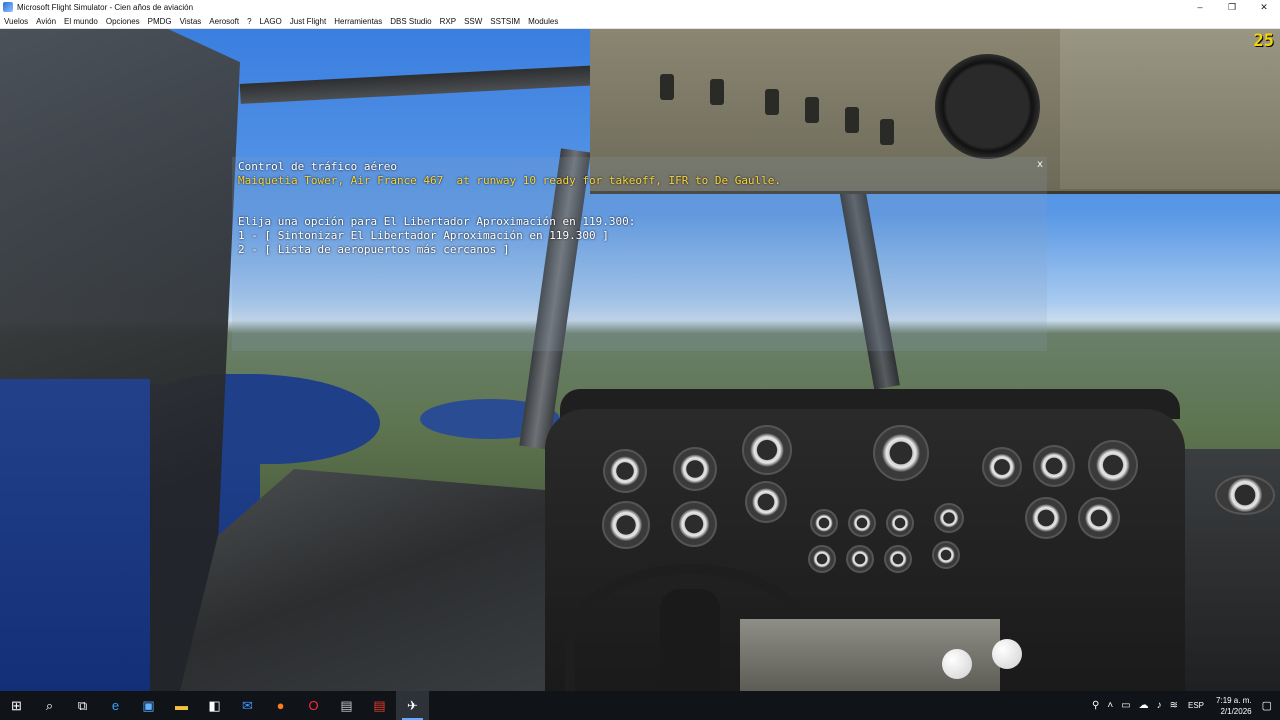 Image resolution: width=1280 pixels, height=720 pixels. What do you see at coordinates (430, 84) in the screenshot?
I see `windshield-top-frame` at bounding box center [430, 84].